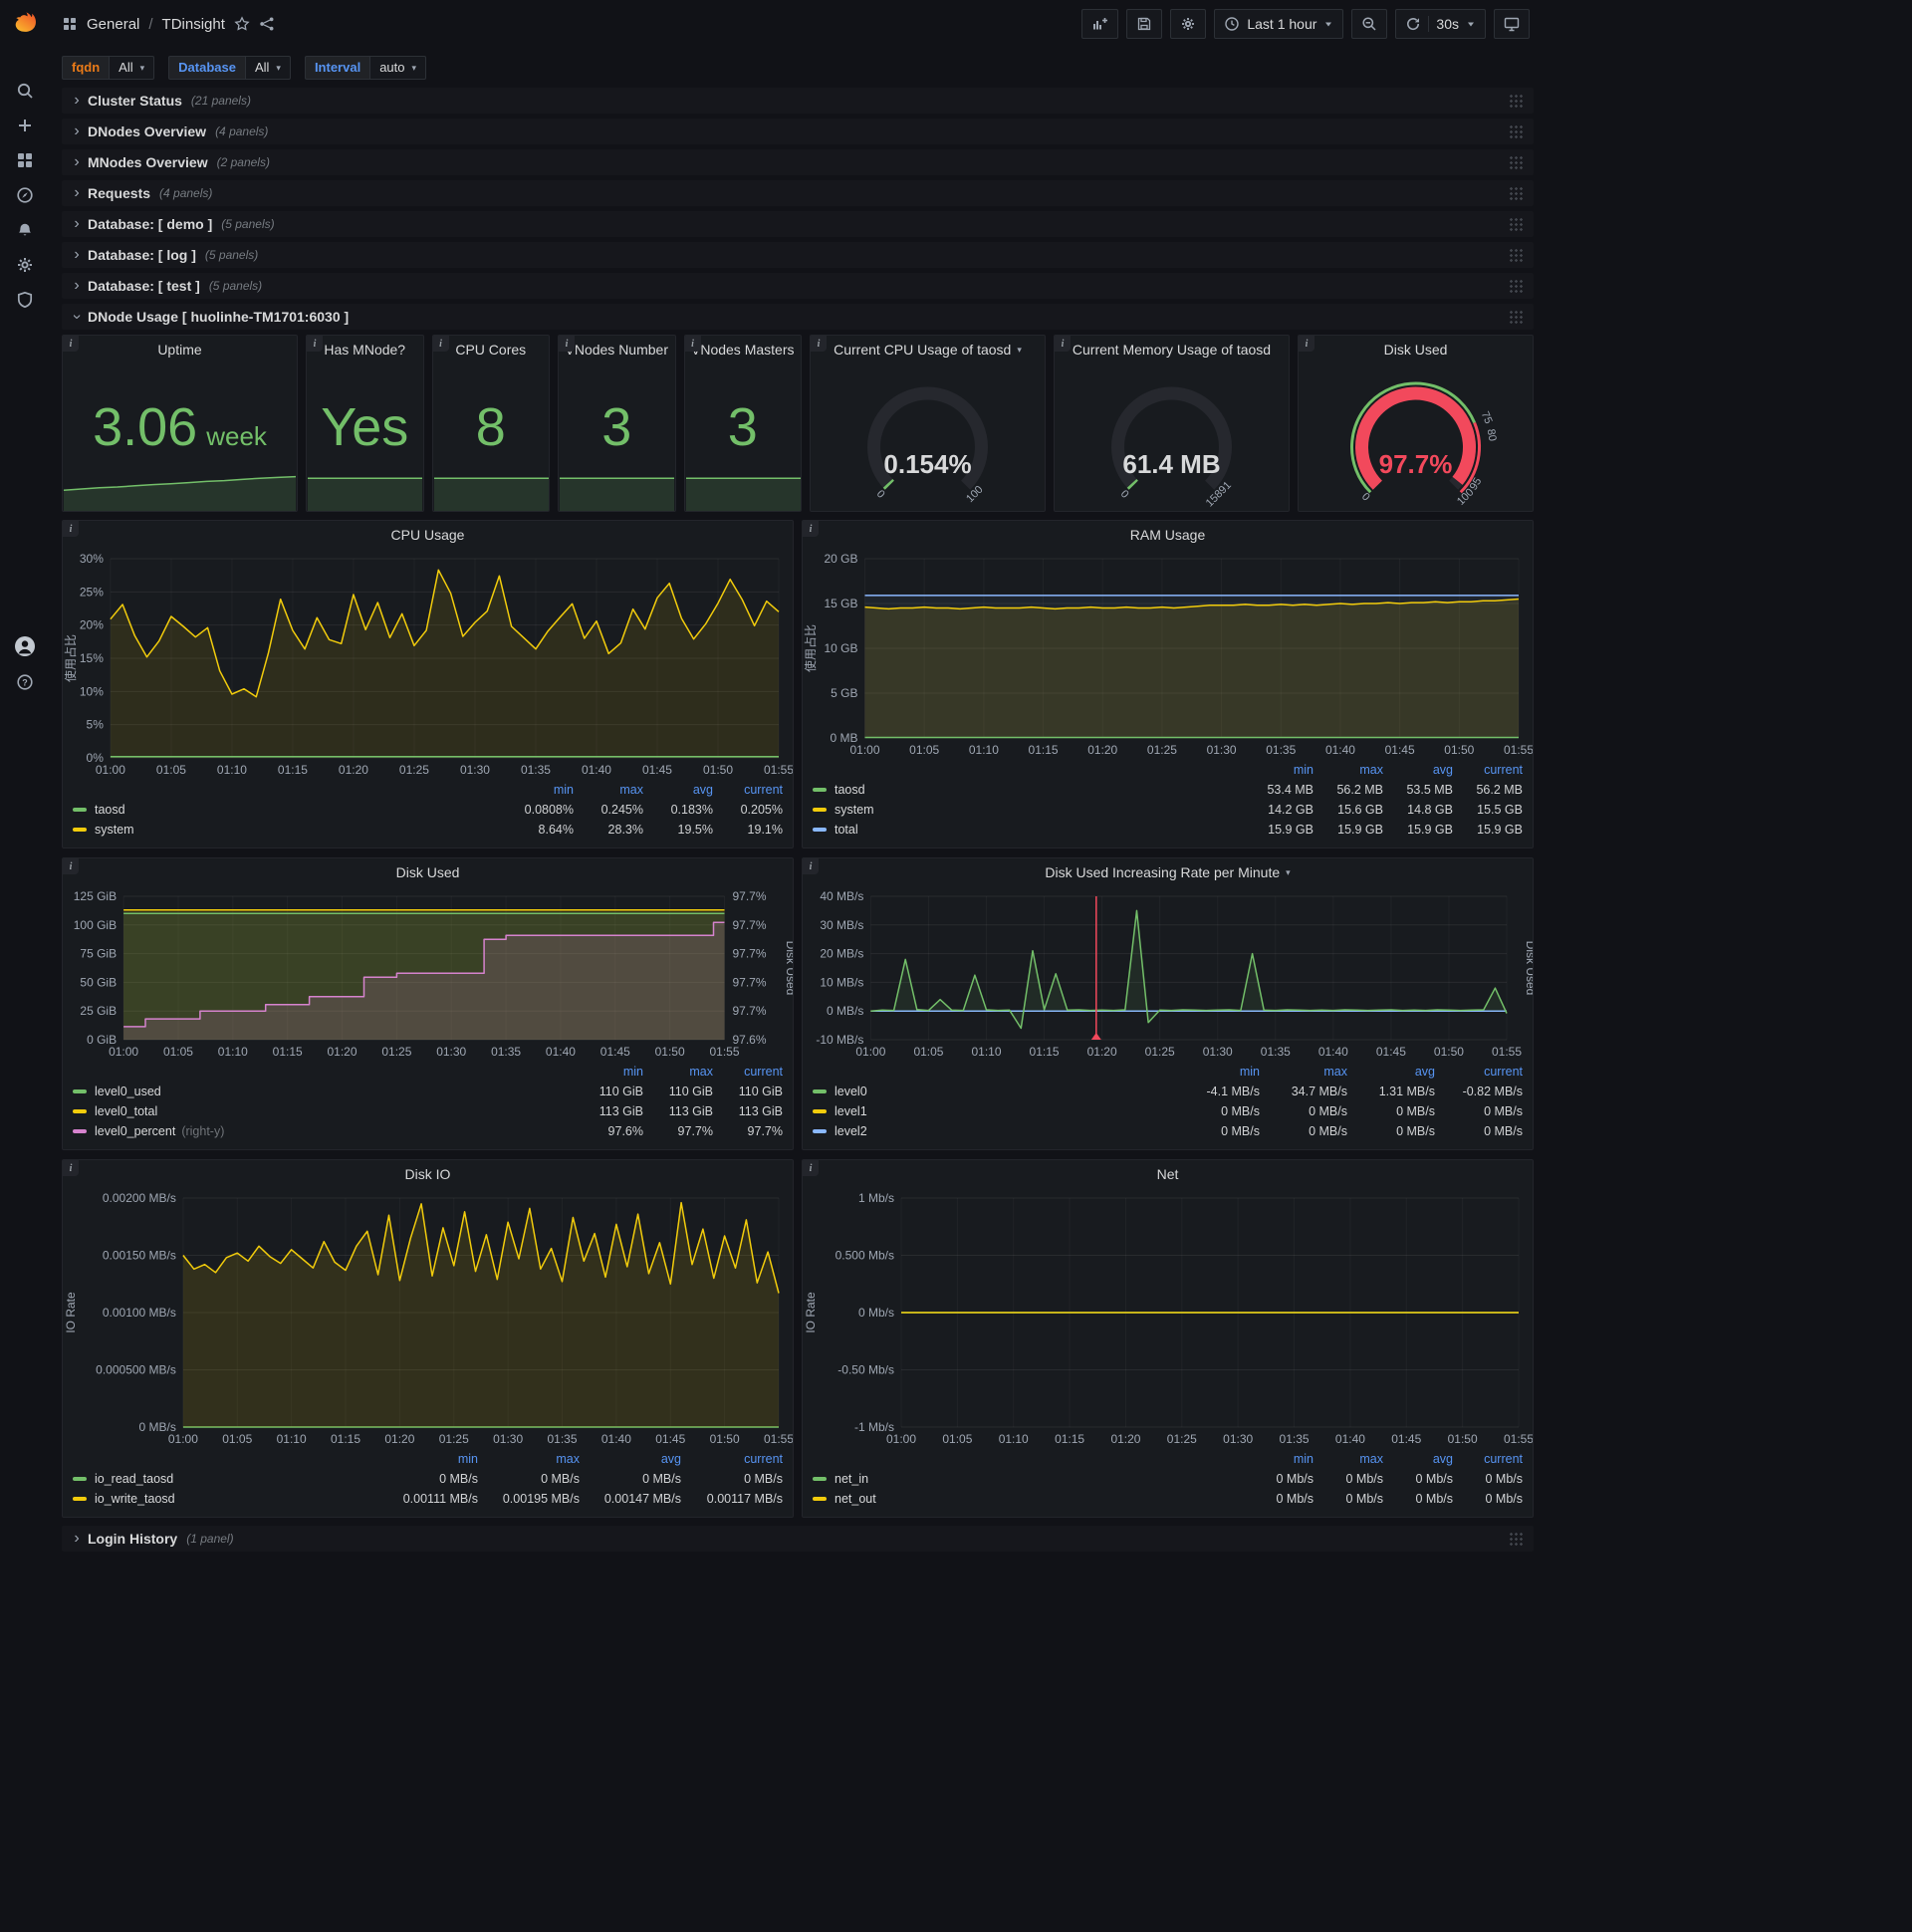 The image size is (1912, 1932). What do you see at coordinates (1369, 24) in the screenshot?
I see `zoom-out-button` at bounding box center [1369, 24].